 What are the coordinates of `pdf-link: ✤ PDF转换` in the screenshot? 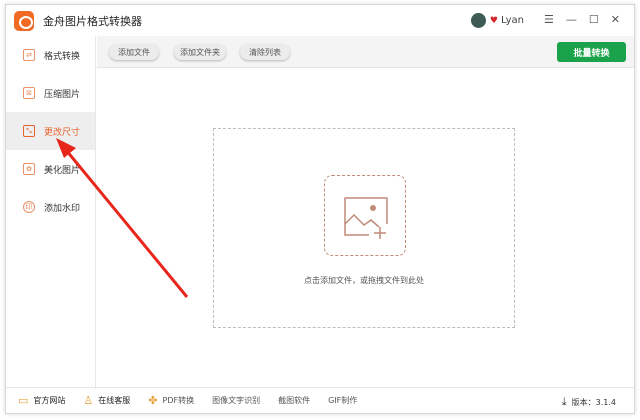 It's located at (171, 400).